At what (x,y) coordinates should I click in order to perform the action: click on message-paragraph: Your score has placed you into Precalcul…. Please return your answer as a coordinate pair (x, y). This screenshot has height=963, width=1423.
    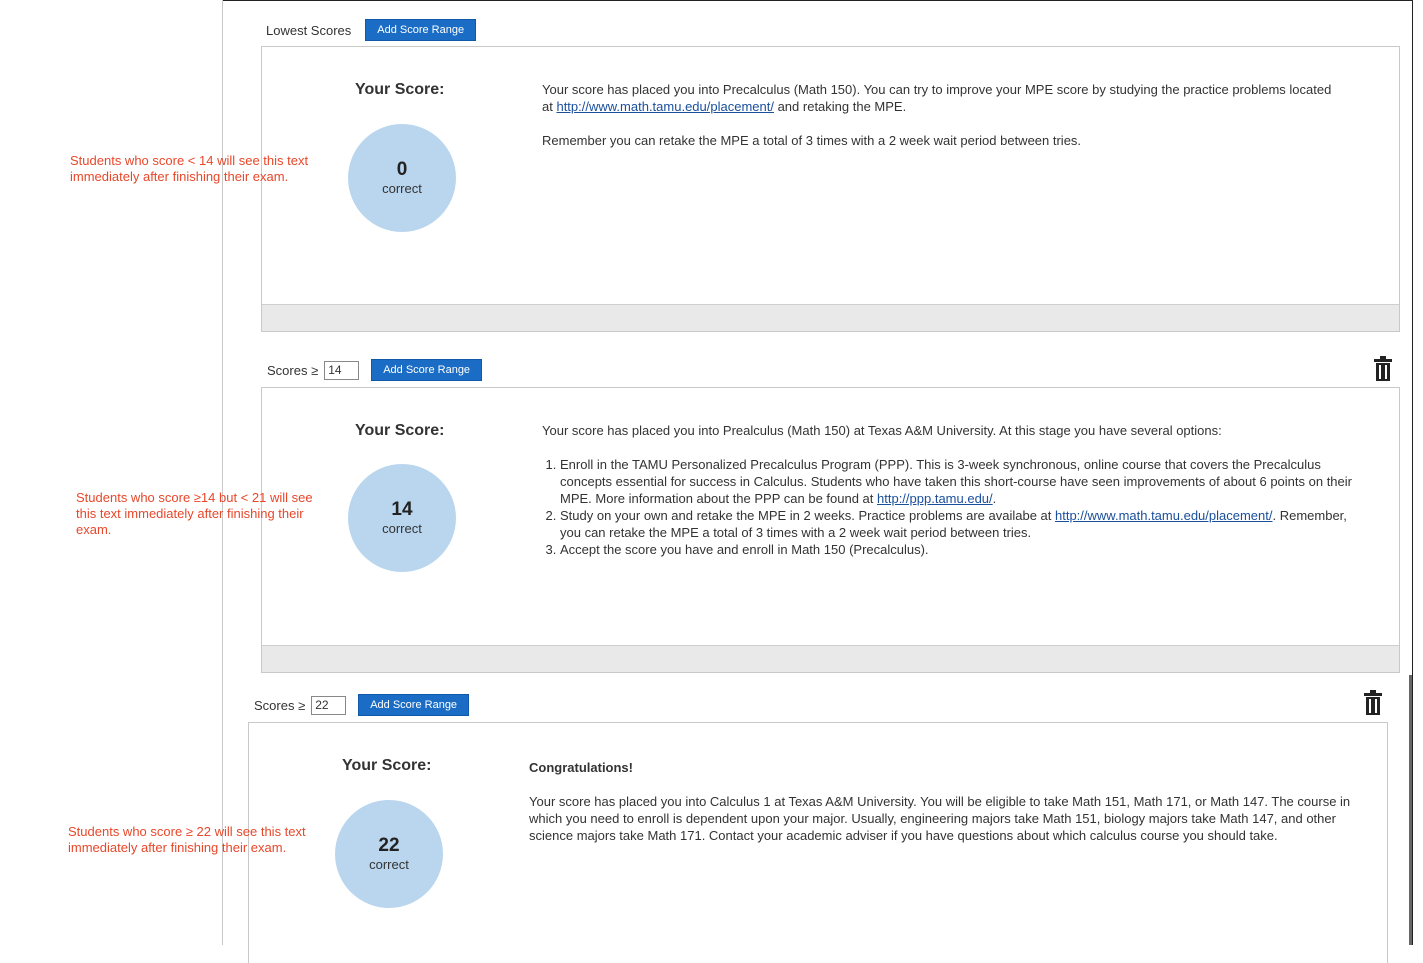
    Looking at the image, I should click on (937, 98).